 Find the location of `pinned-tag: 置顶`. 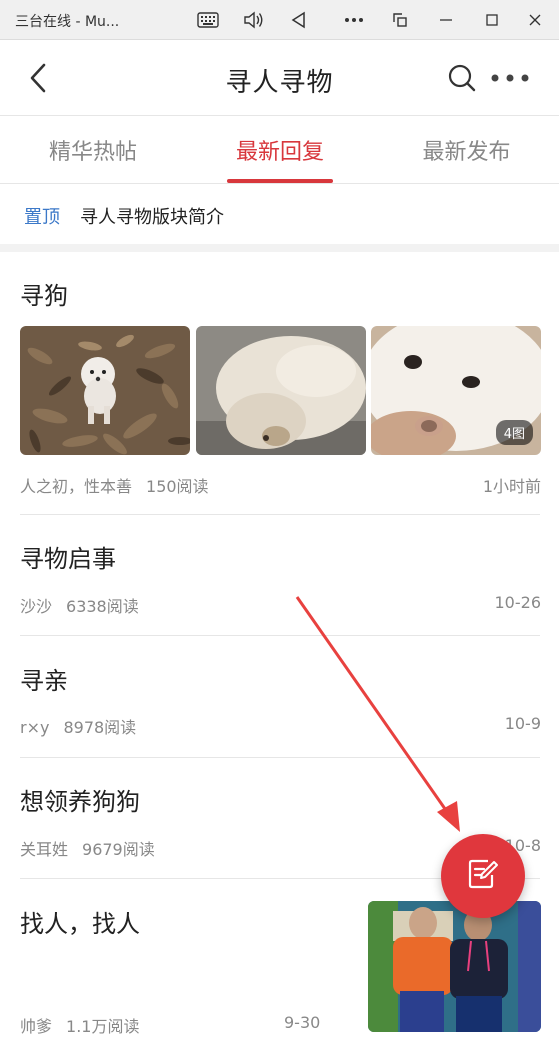

pinned-tag: 置顶 is located at coordinates (42, 217).